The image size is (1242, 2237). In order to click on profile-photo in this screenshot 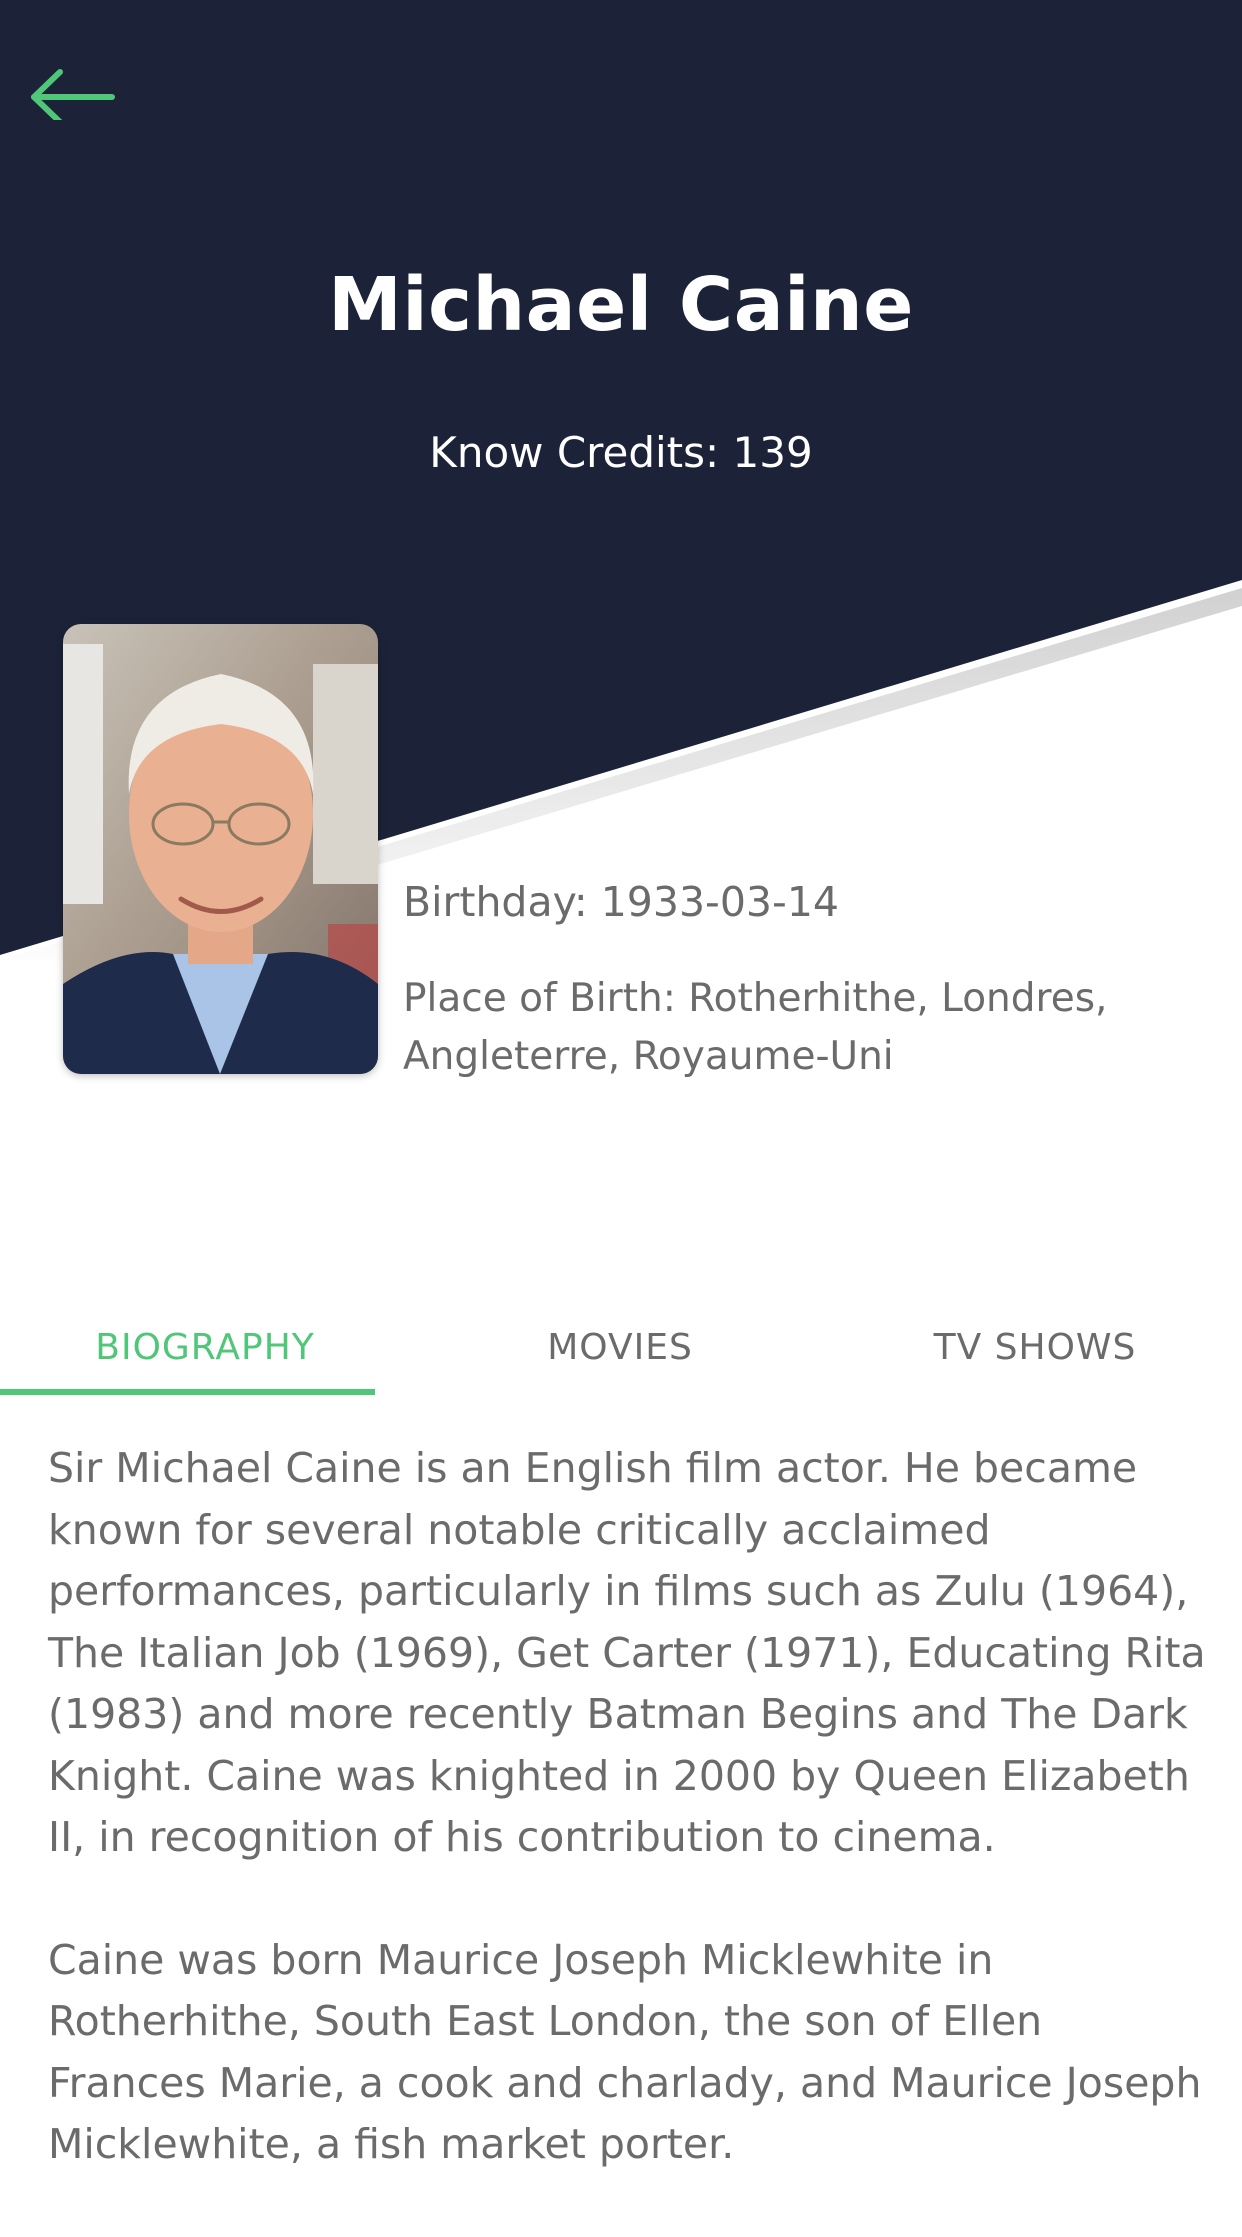, I will do `click(220, 849)`.